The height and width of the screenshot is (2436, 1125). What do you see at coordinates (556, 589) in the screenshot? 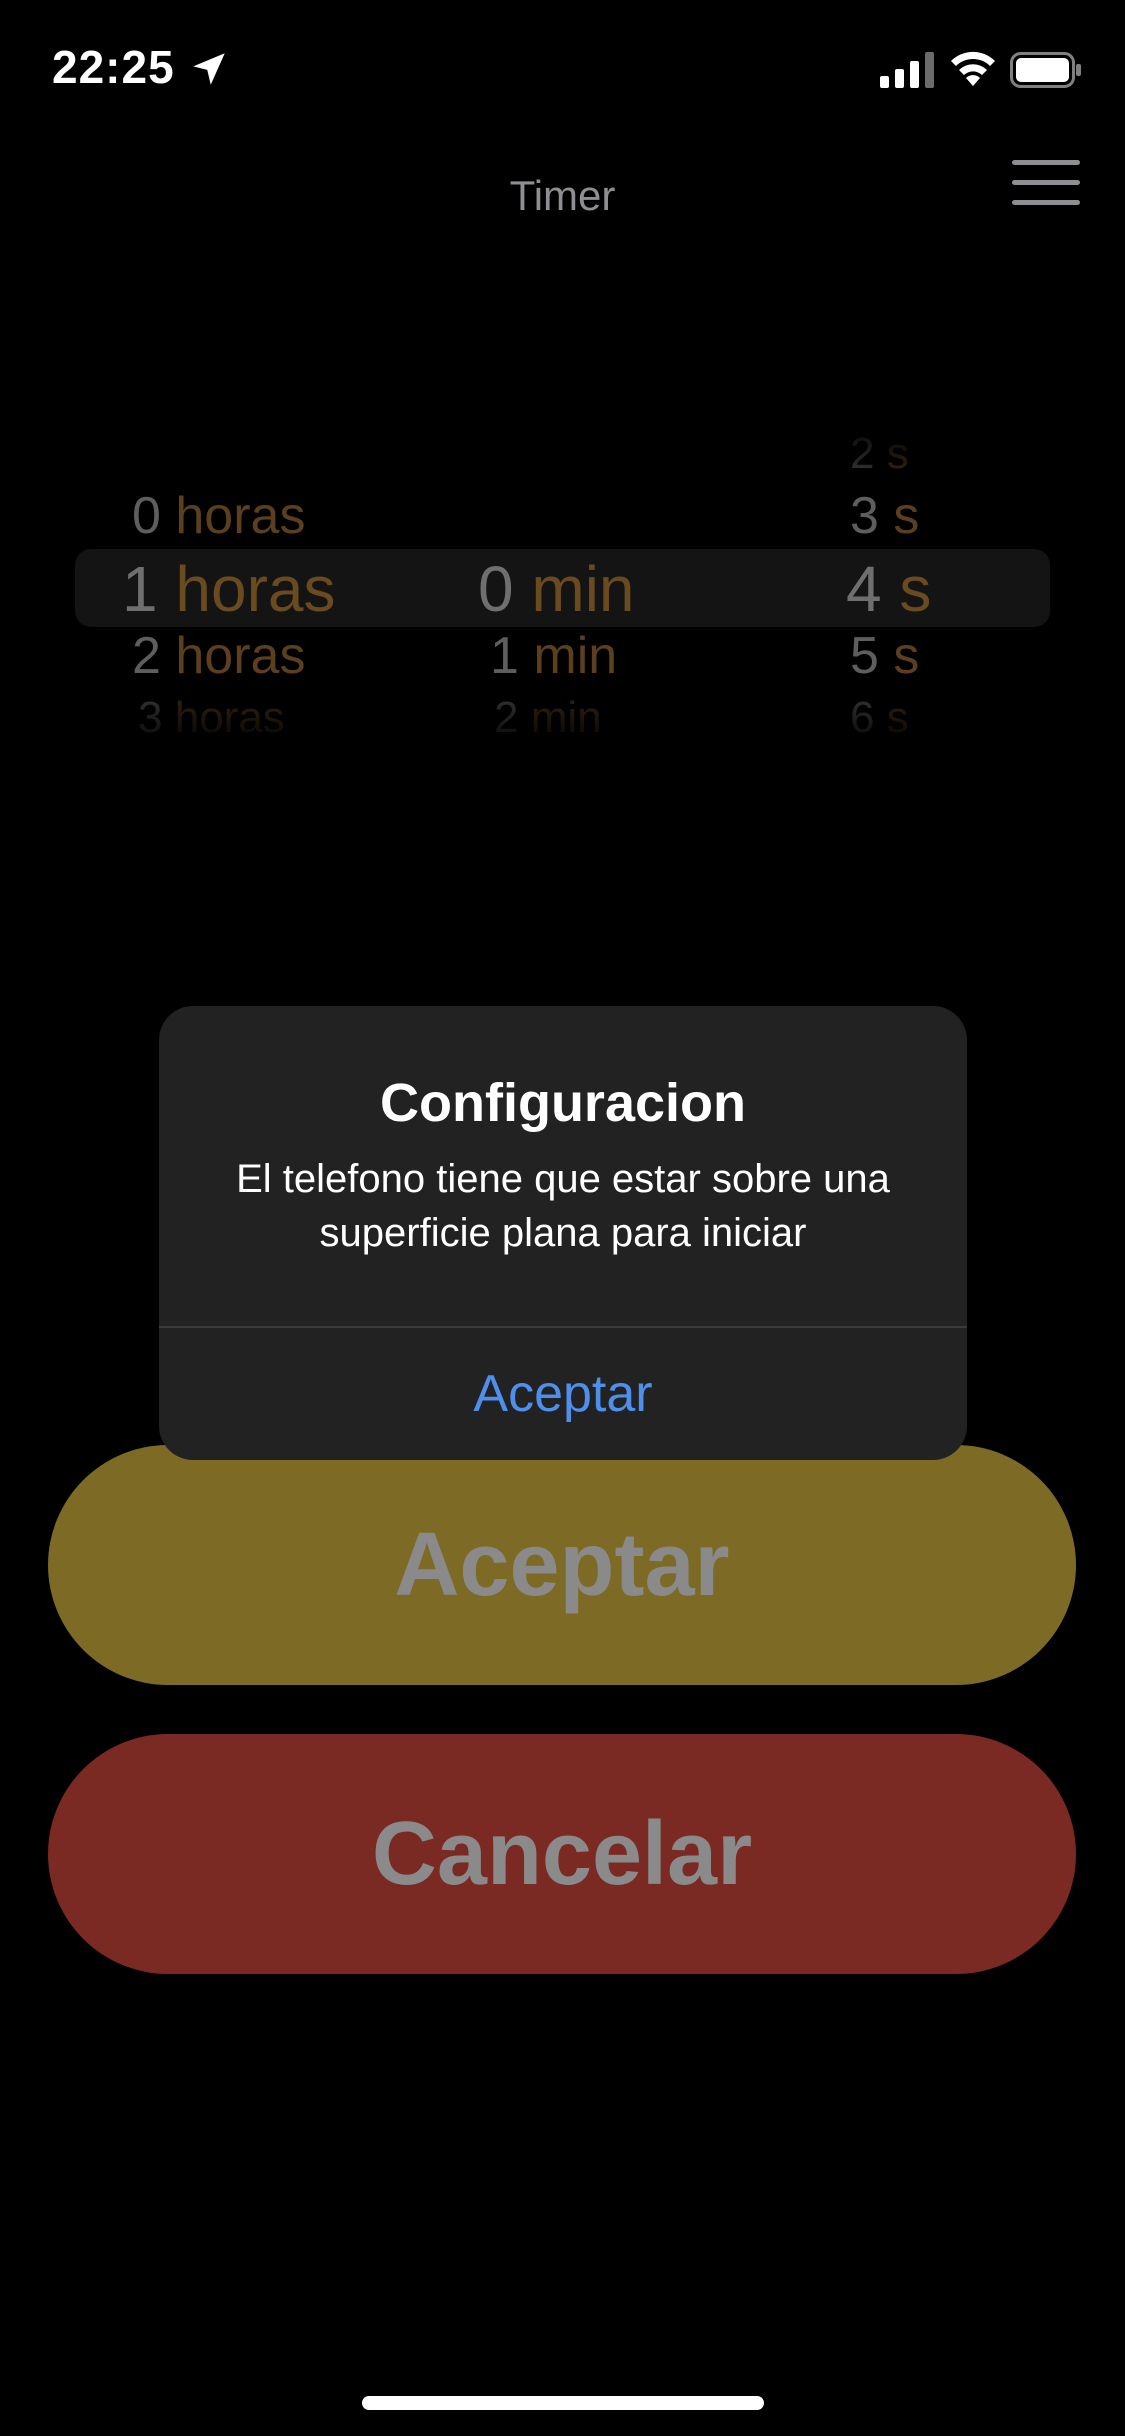
I see `picker-selected-minutes: 0 min` at bounding box center [556, 589].